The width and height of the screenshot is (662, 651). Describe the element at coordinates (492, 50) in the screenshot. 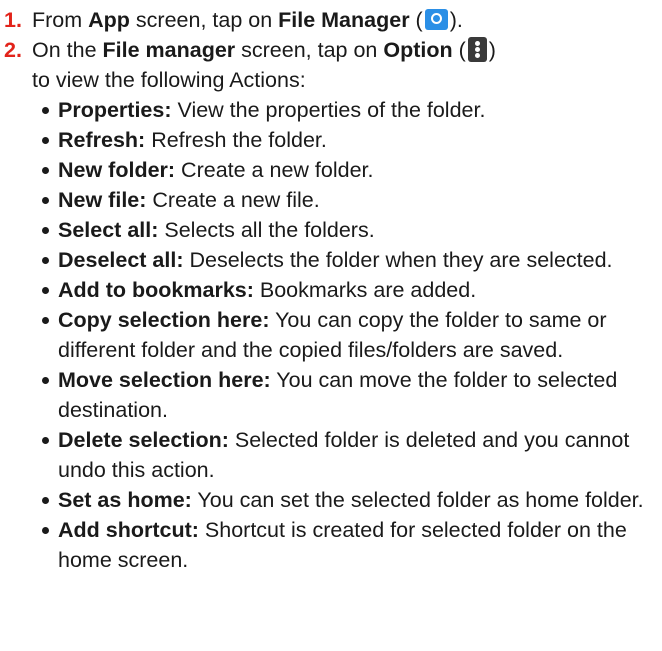

I see `step-text-part: )` at that location.